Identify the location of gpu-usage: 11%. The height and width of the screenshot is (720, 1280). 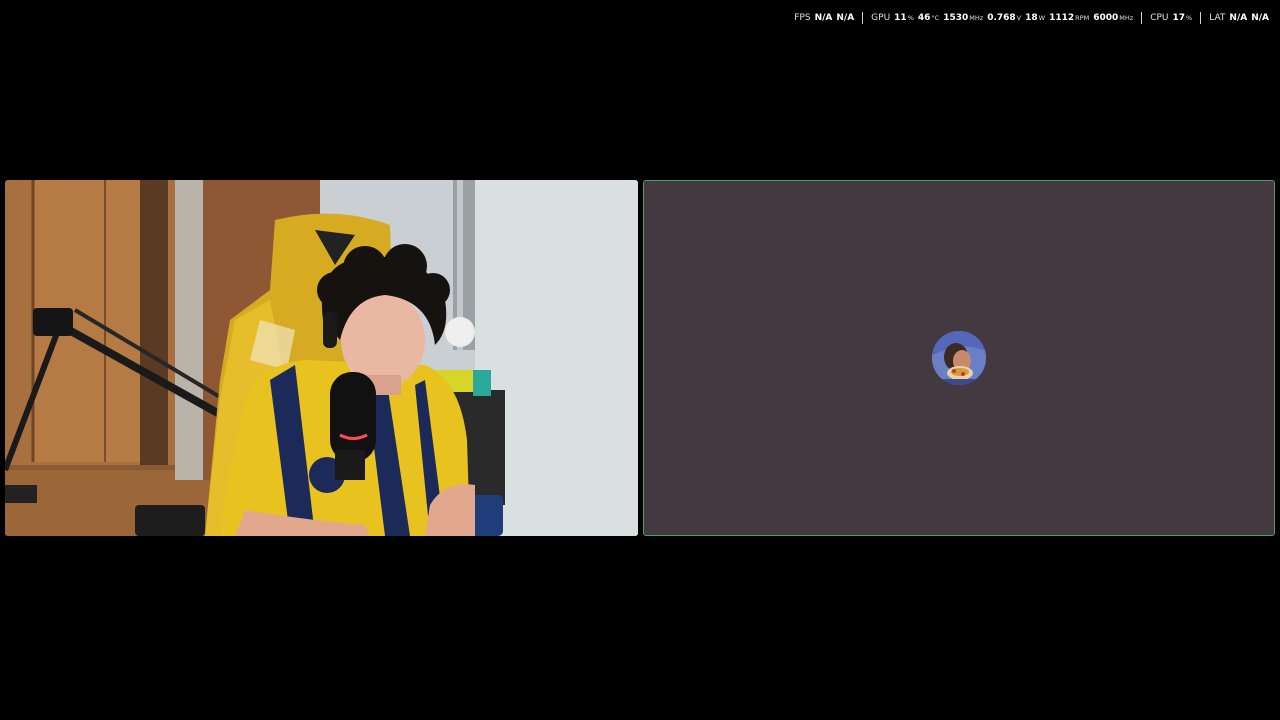
(904, 18).